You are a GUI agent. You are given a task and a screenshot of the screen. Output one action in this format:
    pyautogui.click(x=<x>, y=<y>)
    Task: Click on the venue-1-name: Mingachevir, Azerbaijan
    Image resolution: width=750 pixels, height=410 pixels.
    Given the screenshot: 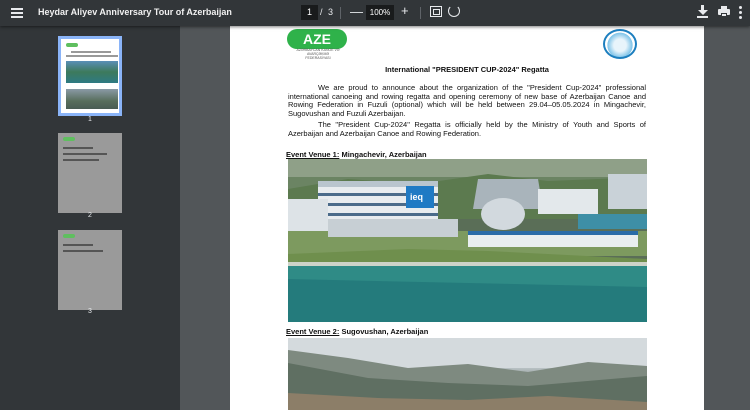 What is the action you would take?
    pyautogui.click(x=384, y=154)
    